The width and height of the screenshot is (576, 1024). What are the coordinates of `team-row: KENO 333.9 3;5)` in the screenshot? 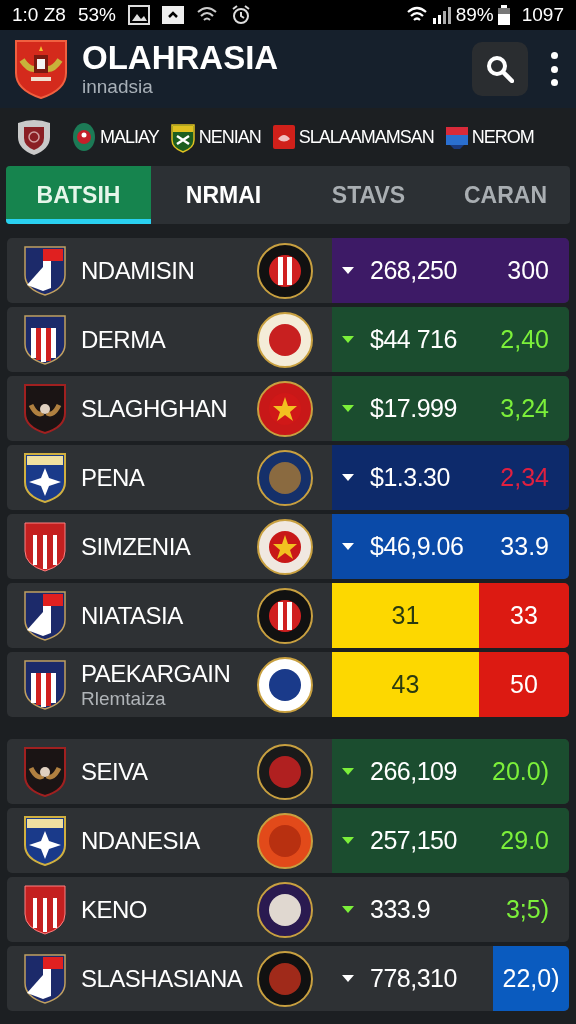 It's located at (288, 909).